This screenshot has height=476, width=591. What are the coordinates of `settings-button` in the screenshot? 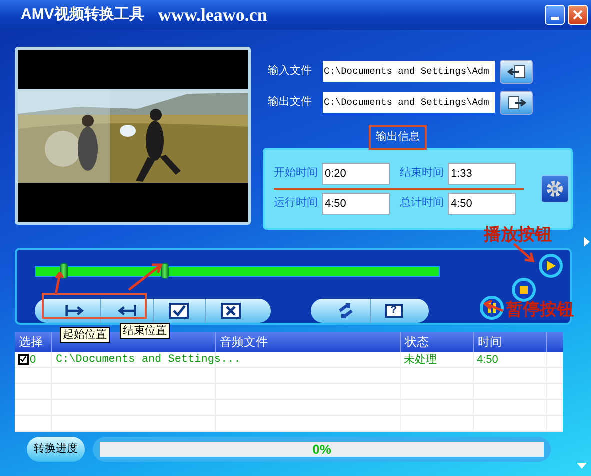 It's located at (555, 188).